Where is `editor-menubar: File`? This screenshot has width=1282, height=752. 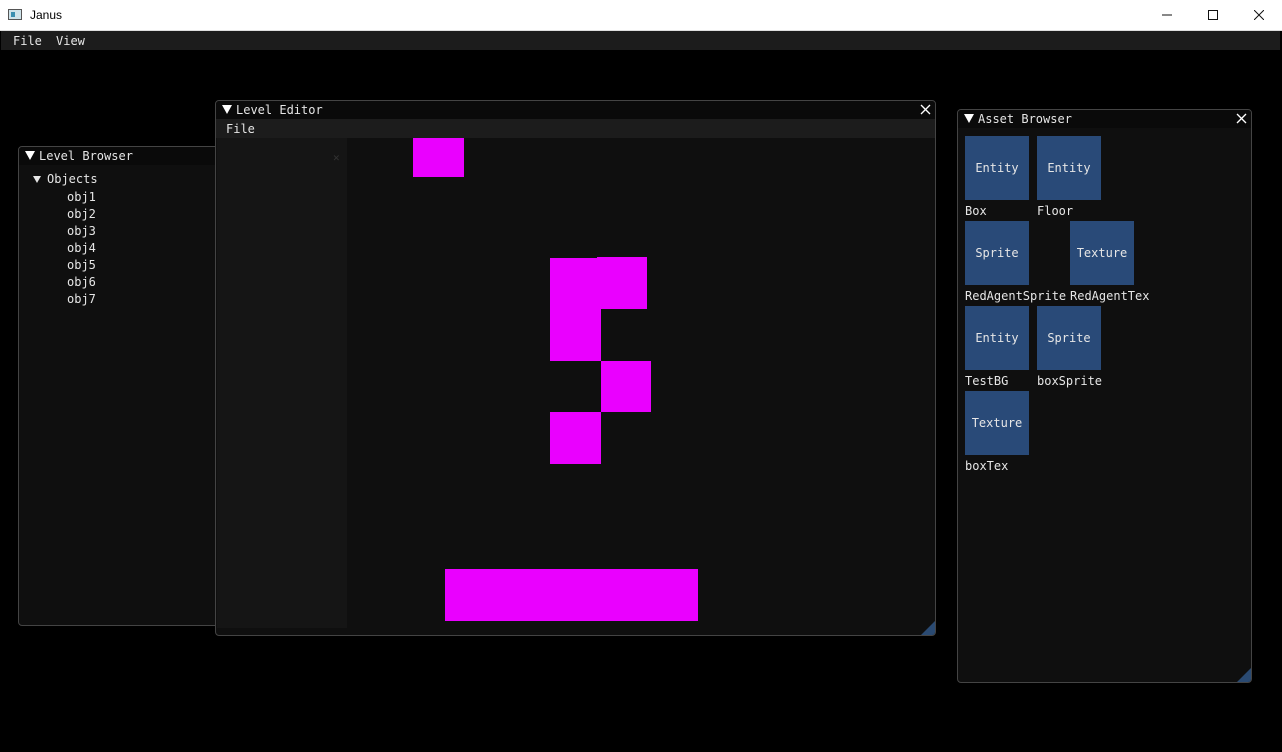 editor-menubar: File is located at coordinates (575, 128).